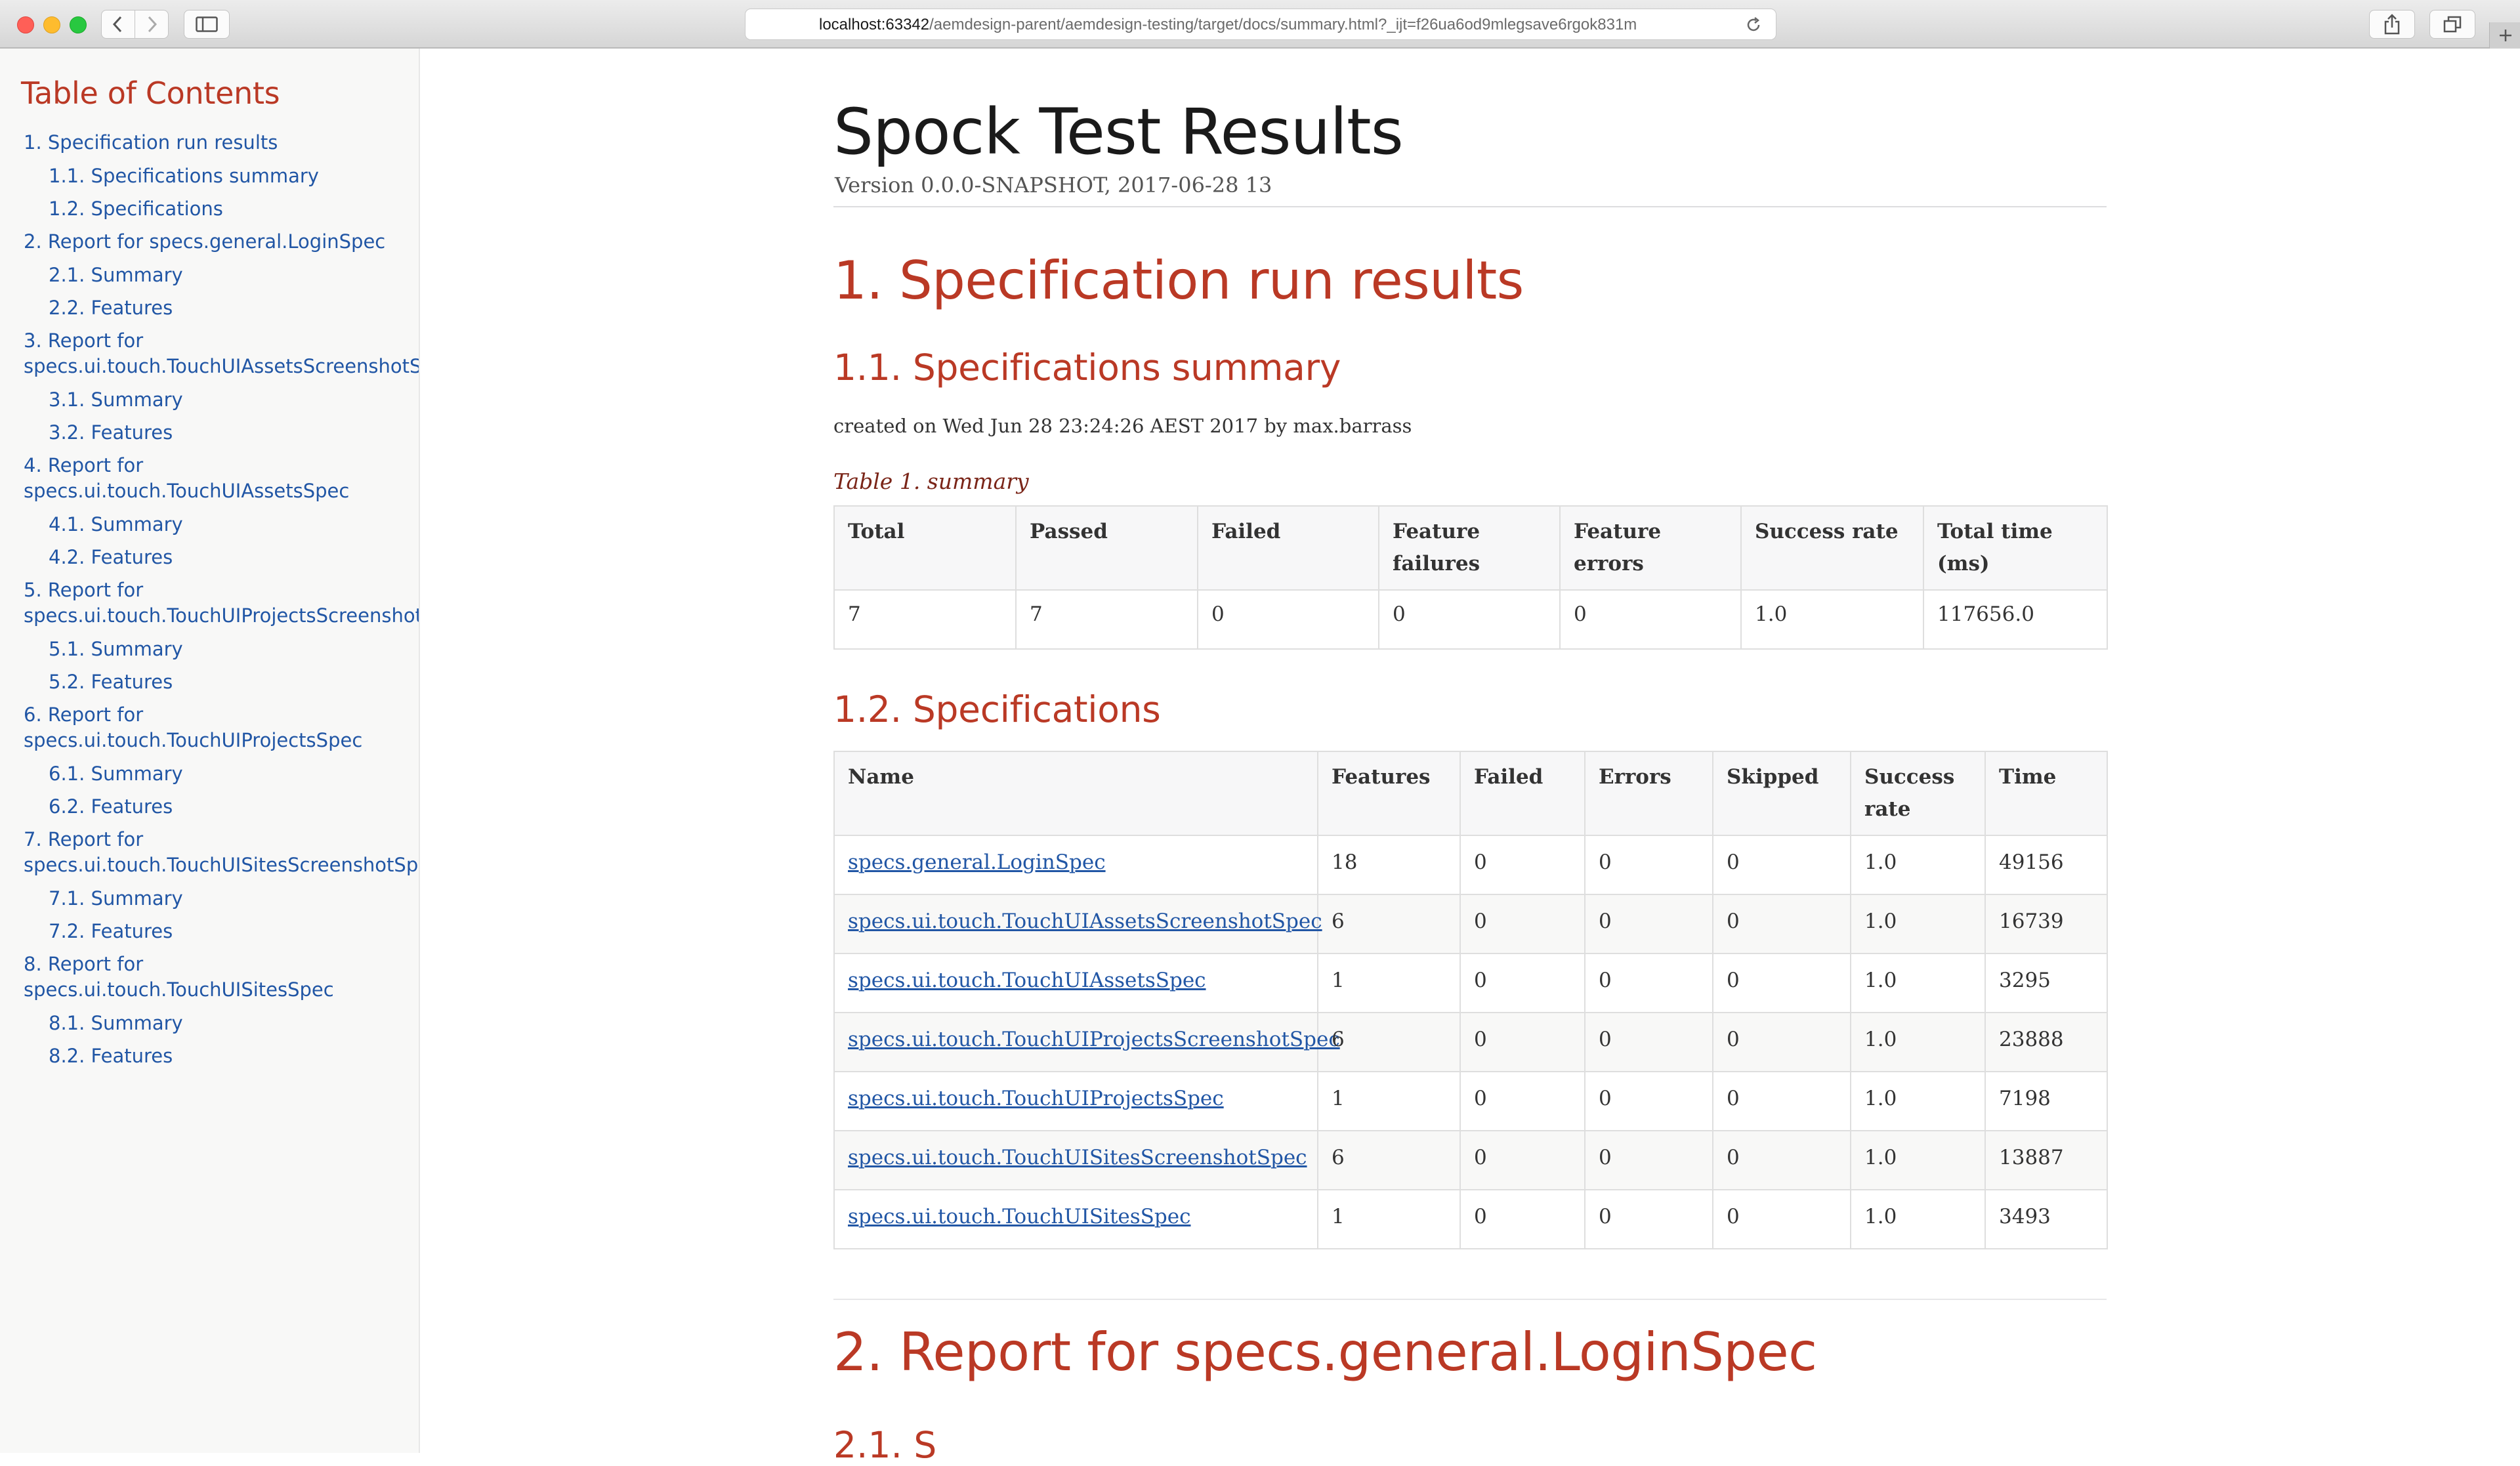 The height and width of the screenshot is (1466, 2520). I want to click on toc-item-1: 1. Specification run results, so click(221, 142).